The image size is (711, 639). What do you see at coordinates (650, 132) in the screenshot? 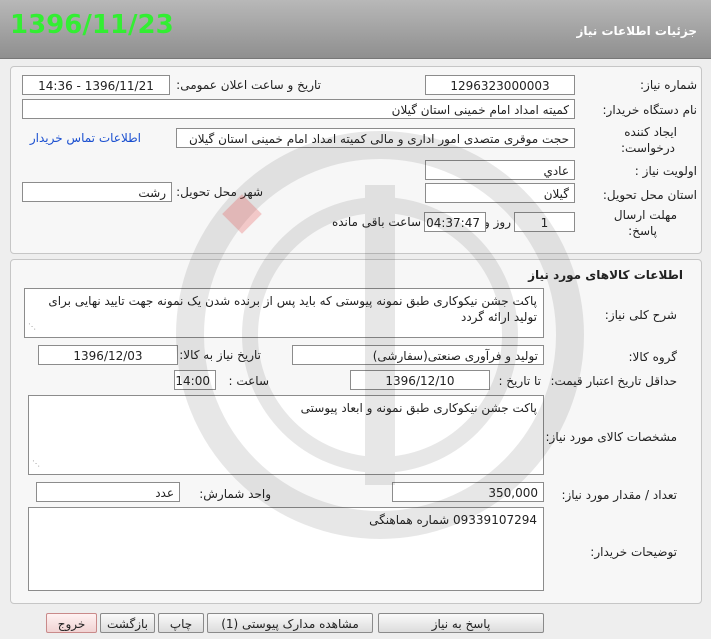
I see `creator-label-1: ایجاد کننده` at bounding box center [650, 132].